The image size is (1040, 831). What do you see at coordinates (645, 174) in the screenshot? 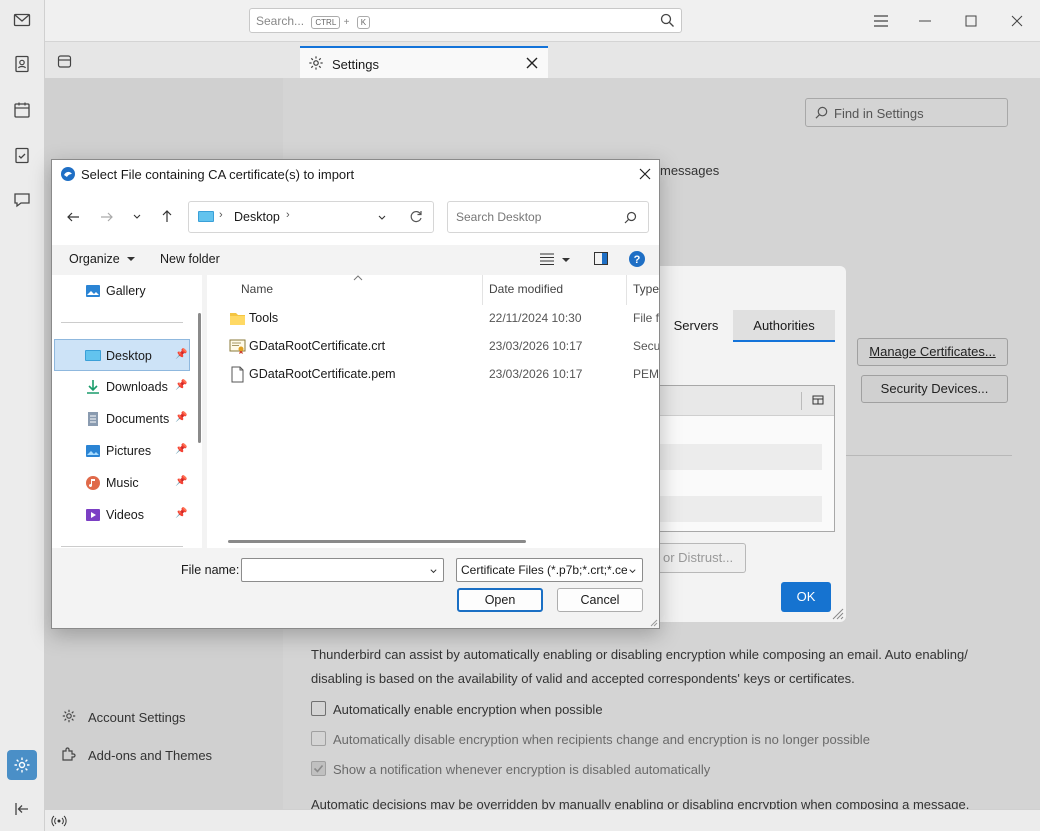
I see `close-dialog-icon` at bounding box center [645, 174].